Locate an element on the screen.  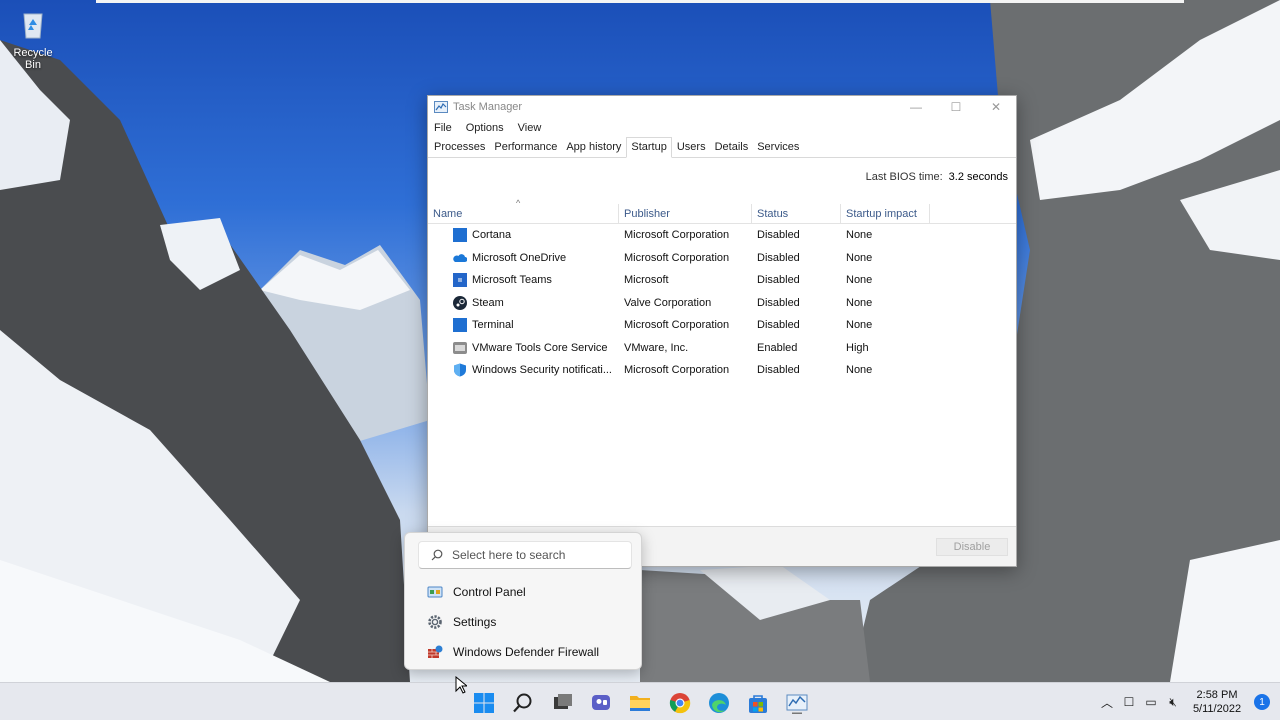
recycle-bin-label: Recycle Bin is located at coordinates (33, 59).